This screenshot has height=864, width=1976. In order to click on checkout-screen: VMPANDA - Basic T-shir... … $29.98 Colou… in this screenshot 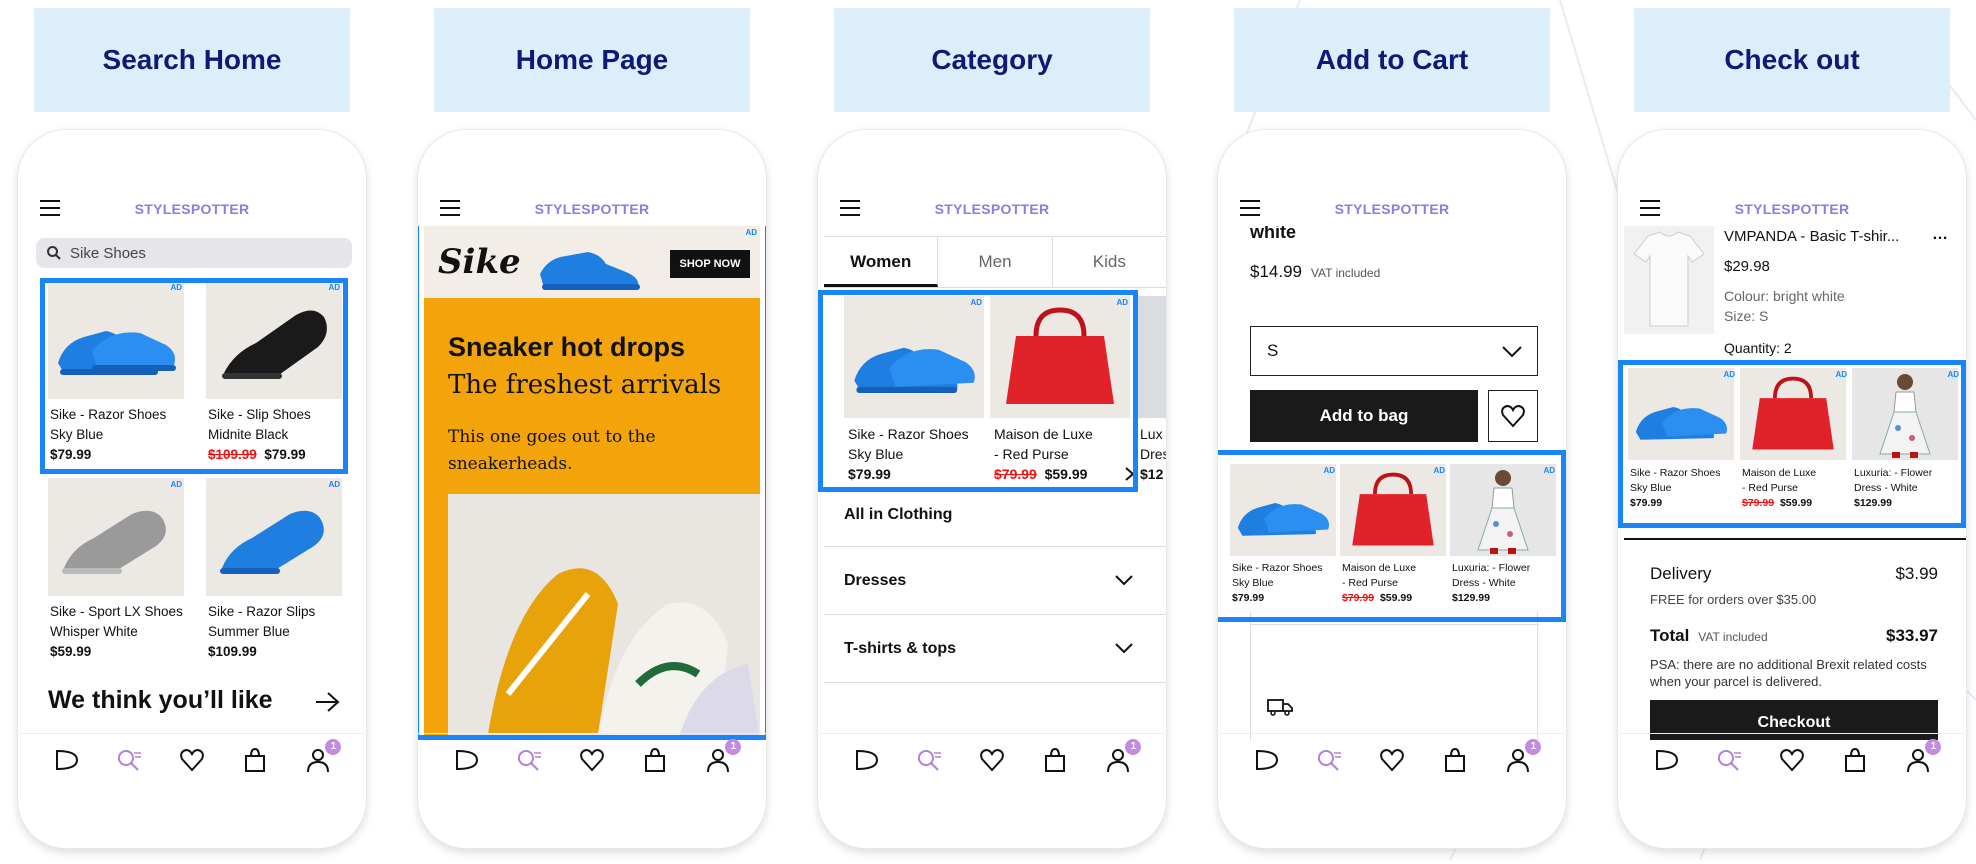, I will do `click(1792, 483)`.